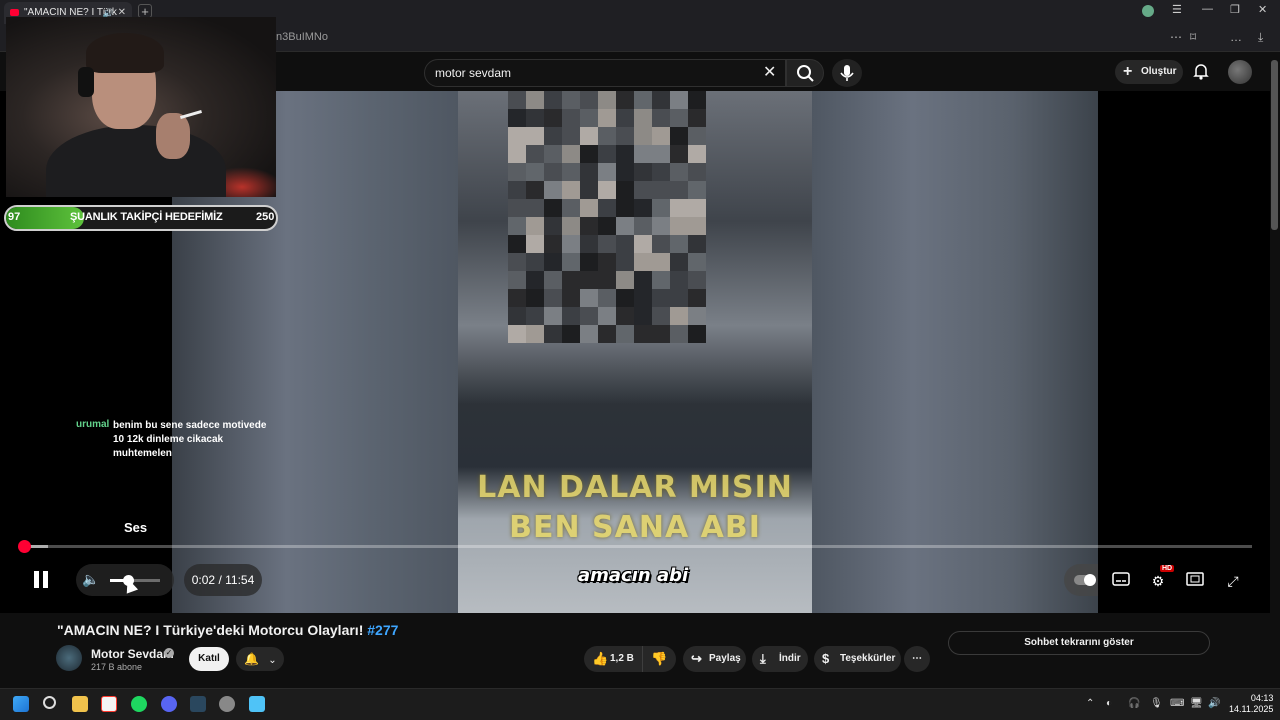 The image size is (1280, 720). What do you see at coordinates (1081, 580) in the screenshot?
I see `autoplay-toggle` at bounding box center [1081, 580].